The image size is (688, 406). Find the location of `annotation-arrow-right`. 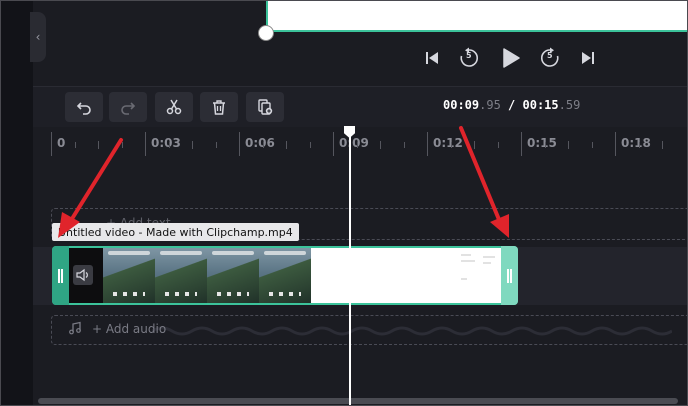

annotation-arrow-right is located at coordinates (484, 182).